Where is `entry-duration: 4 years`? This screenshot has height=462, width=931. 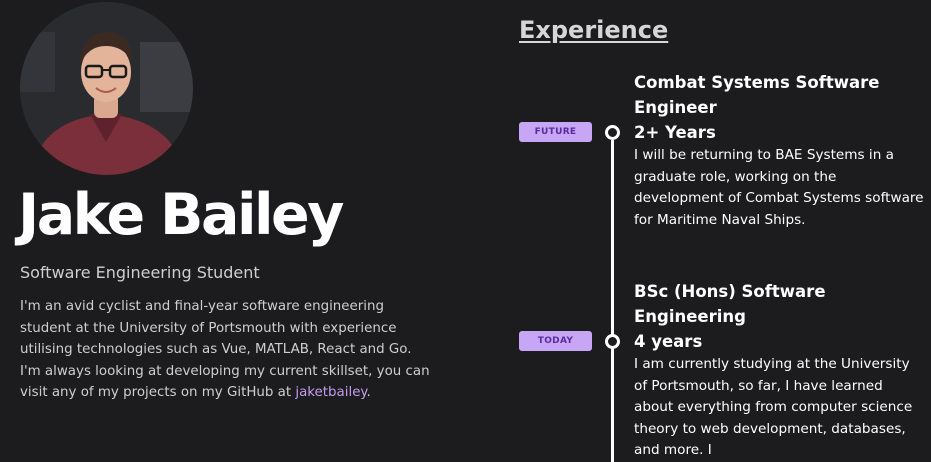 entry-duration: 4 years is located at coordinates (668, 341).